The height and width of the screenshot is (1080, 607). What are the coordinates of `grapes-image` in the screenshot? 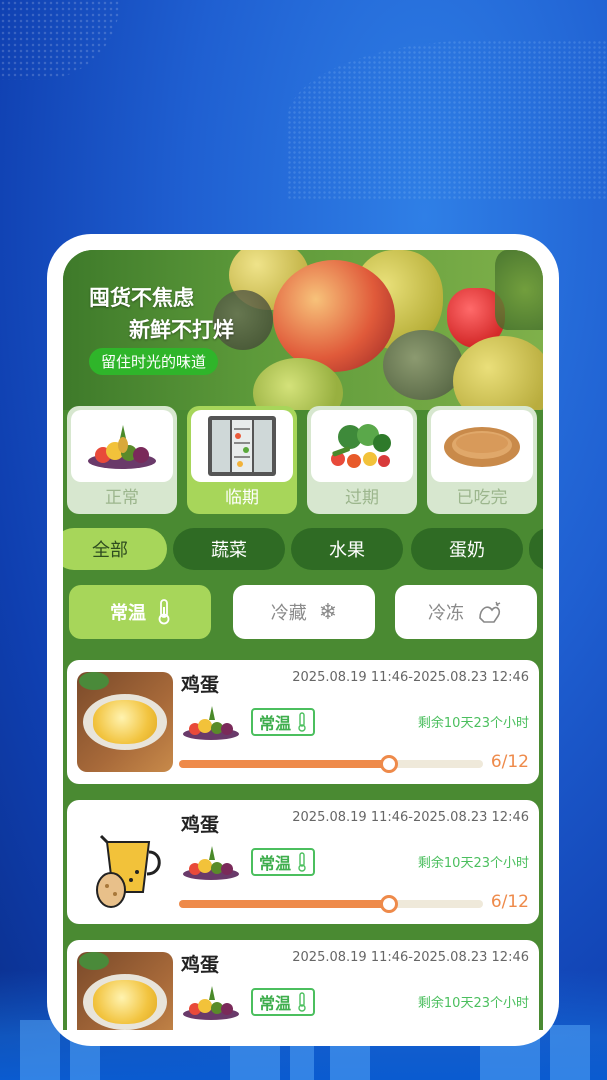 It's located at (423, 365).